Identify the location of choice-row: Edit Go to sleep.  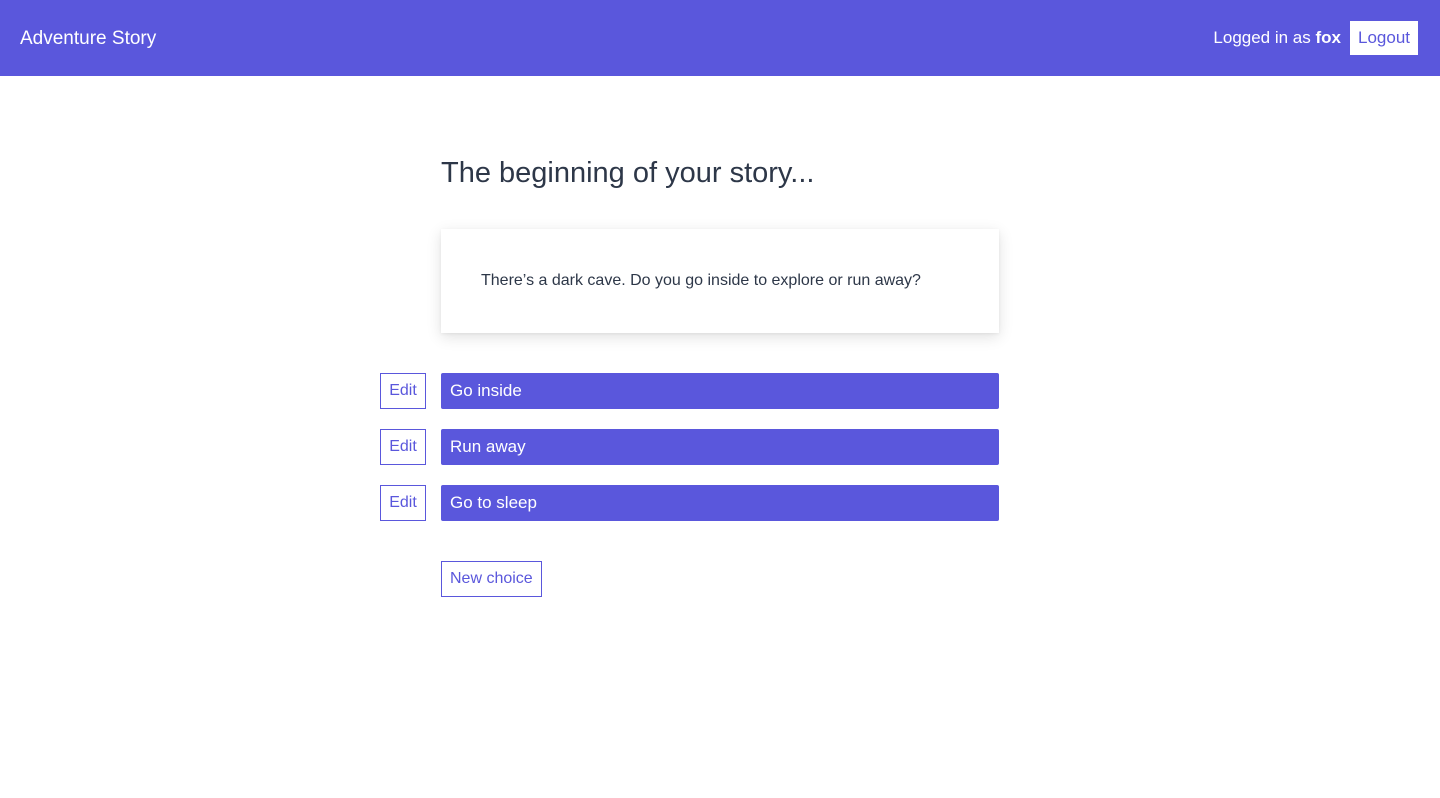
(690, 503).